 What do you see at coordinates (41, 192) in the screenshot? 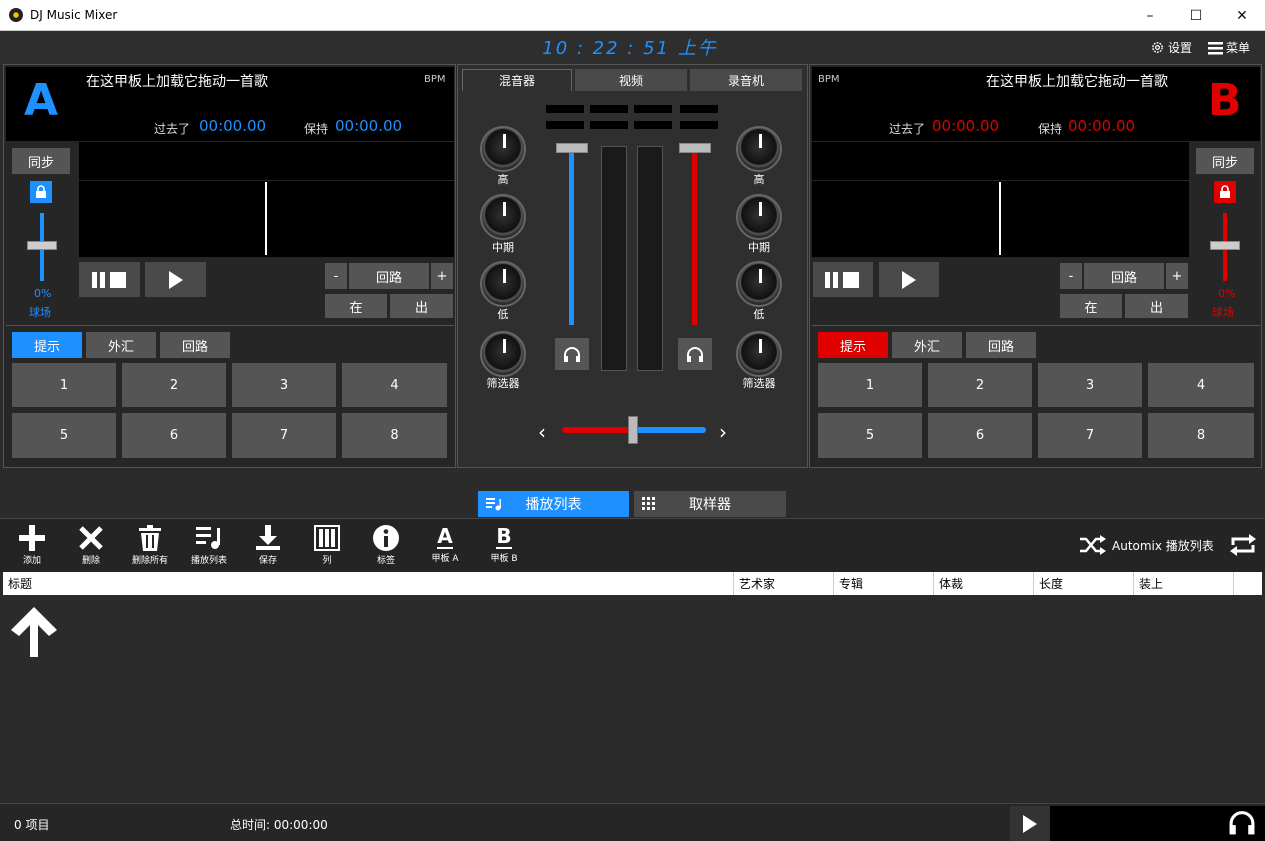
I see `deck-a-lock-icon` at bounding box center [41, 192].